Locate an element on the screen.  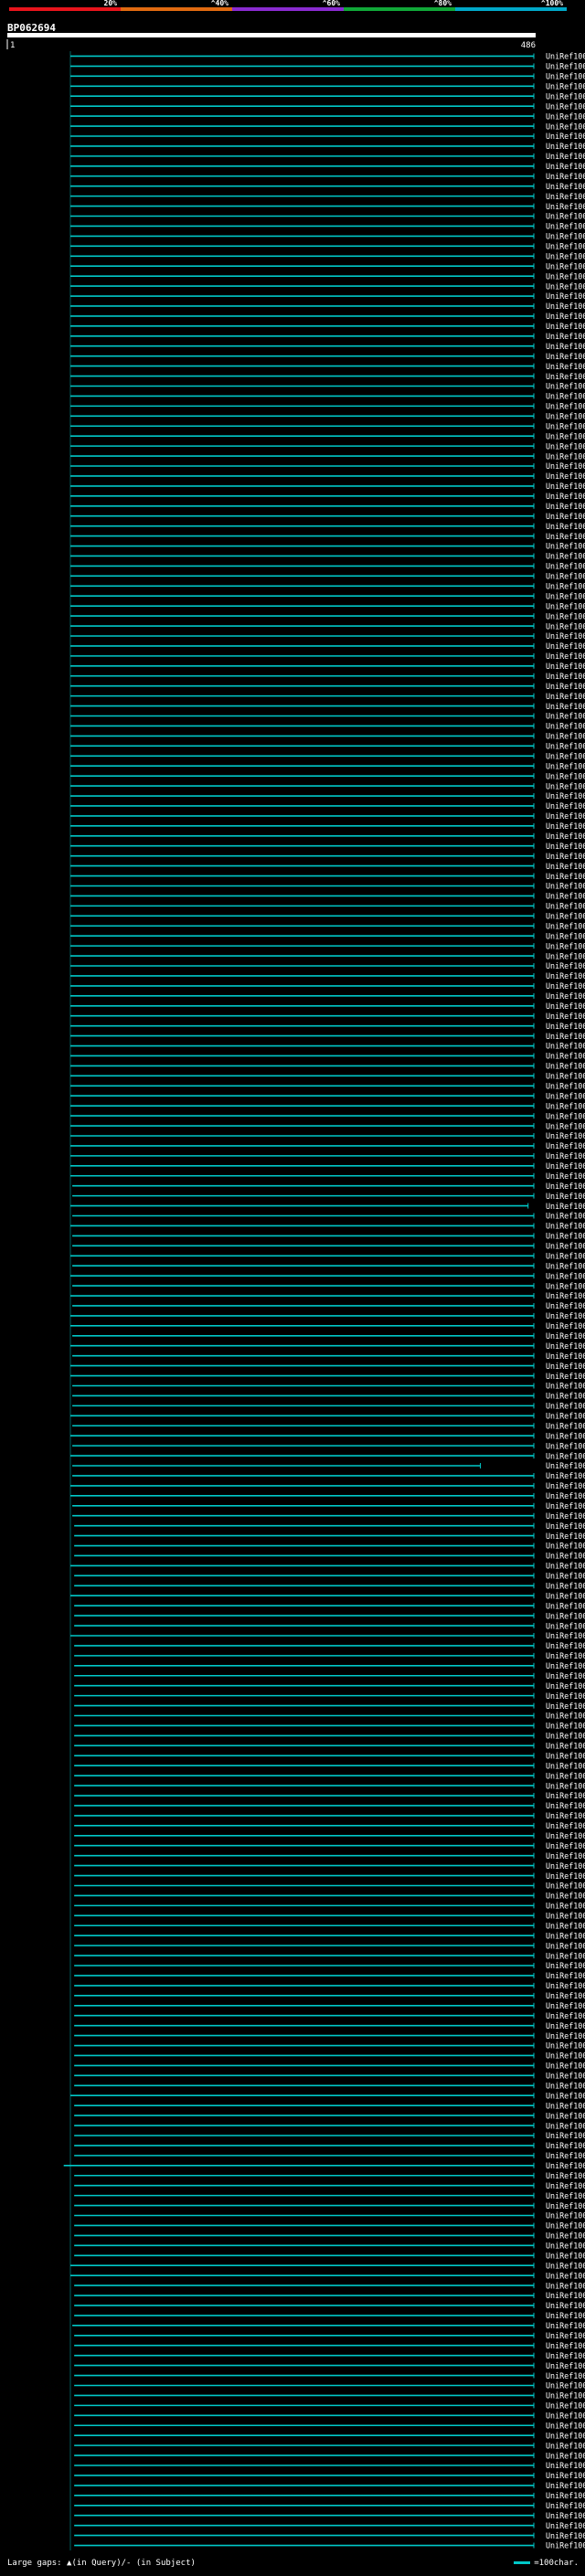
hit-label: UniRef100_Q9XEW9 is located at coordinates (566, 356).